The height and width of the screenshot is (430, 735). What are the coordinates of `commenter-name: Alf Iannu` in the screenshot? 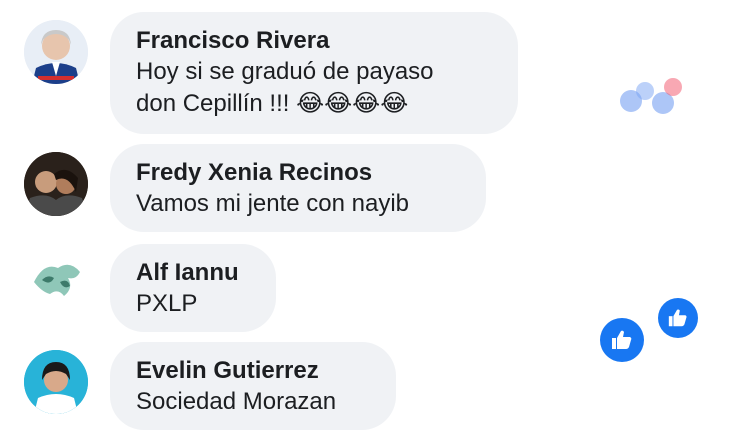 It's located at (194, 273).